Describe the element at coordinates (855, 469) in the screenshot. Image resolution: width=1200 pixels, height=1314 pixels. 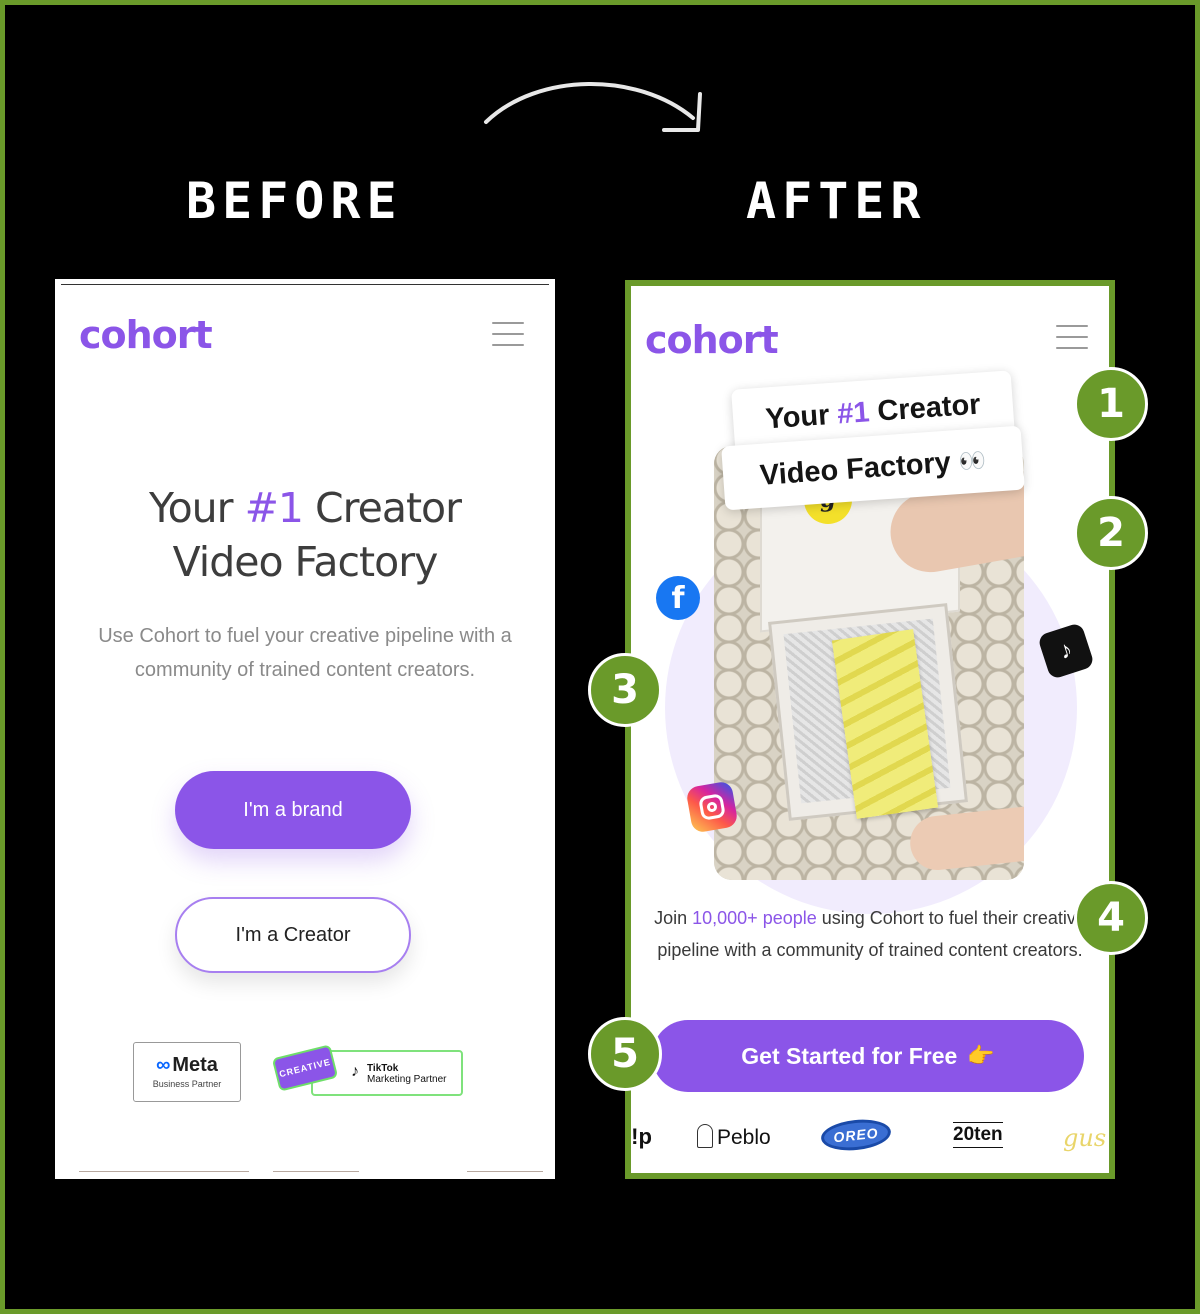
I see `tag-line2-text: Video Factory` at that location.